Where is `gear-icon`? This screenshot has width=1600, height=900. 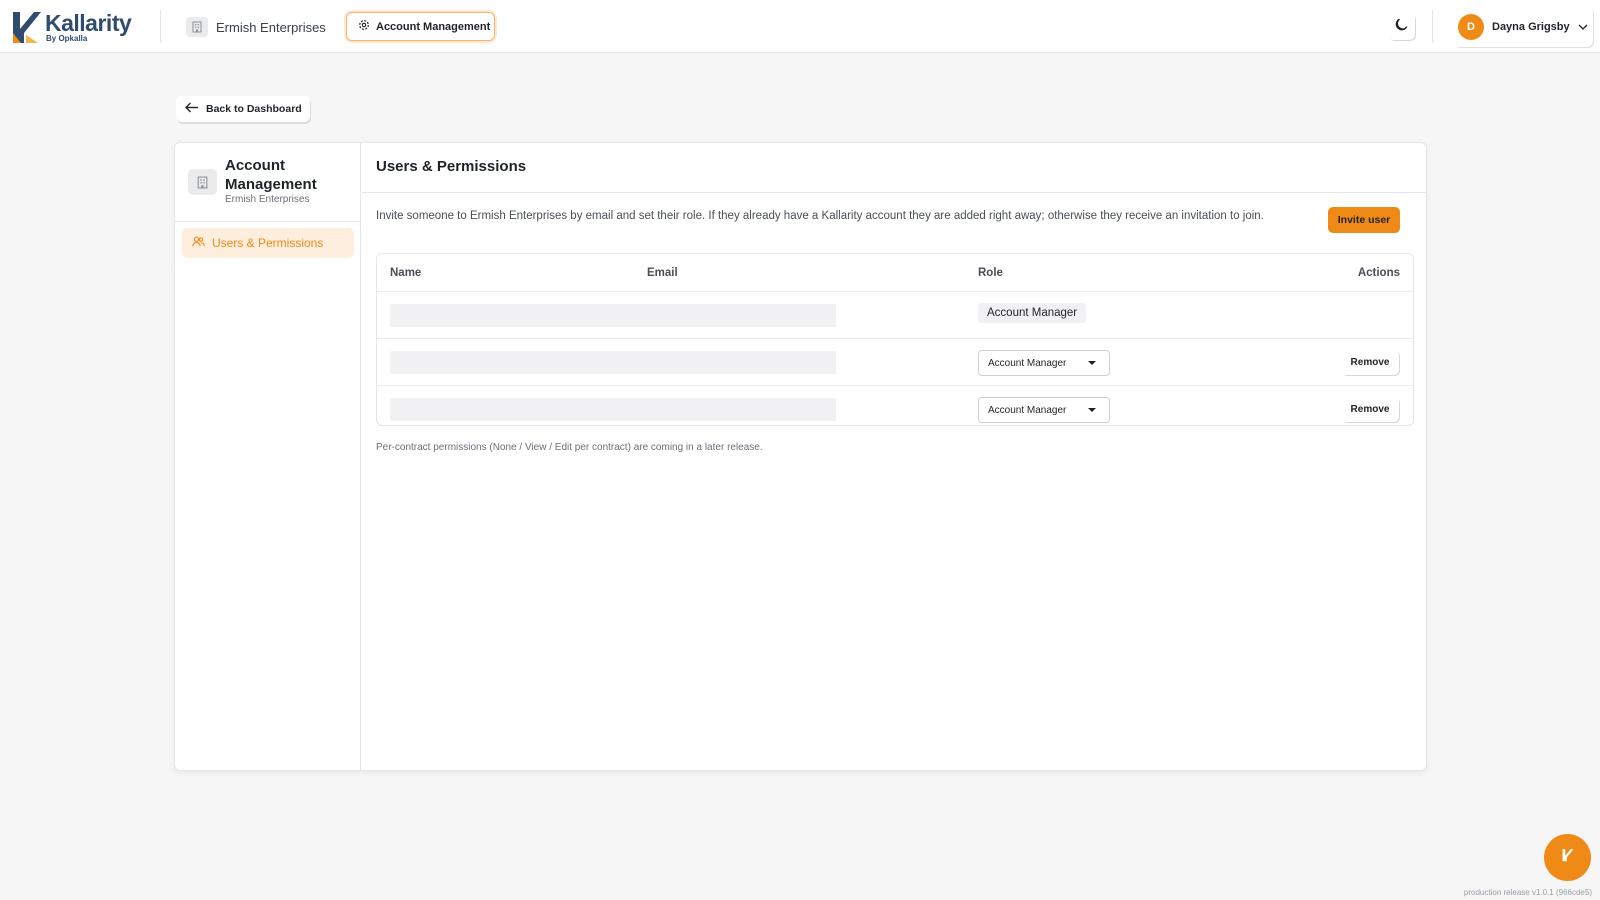 gear-icon is located at coordinates (364, 27).